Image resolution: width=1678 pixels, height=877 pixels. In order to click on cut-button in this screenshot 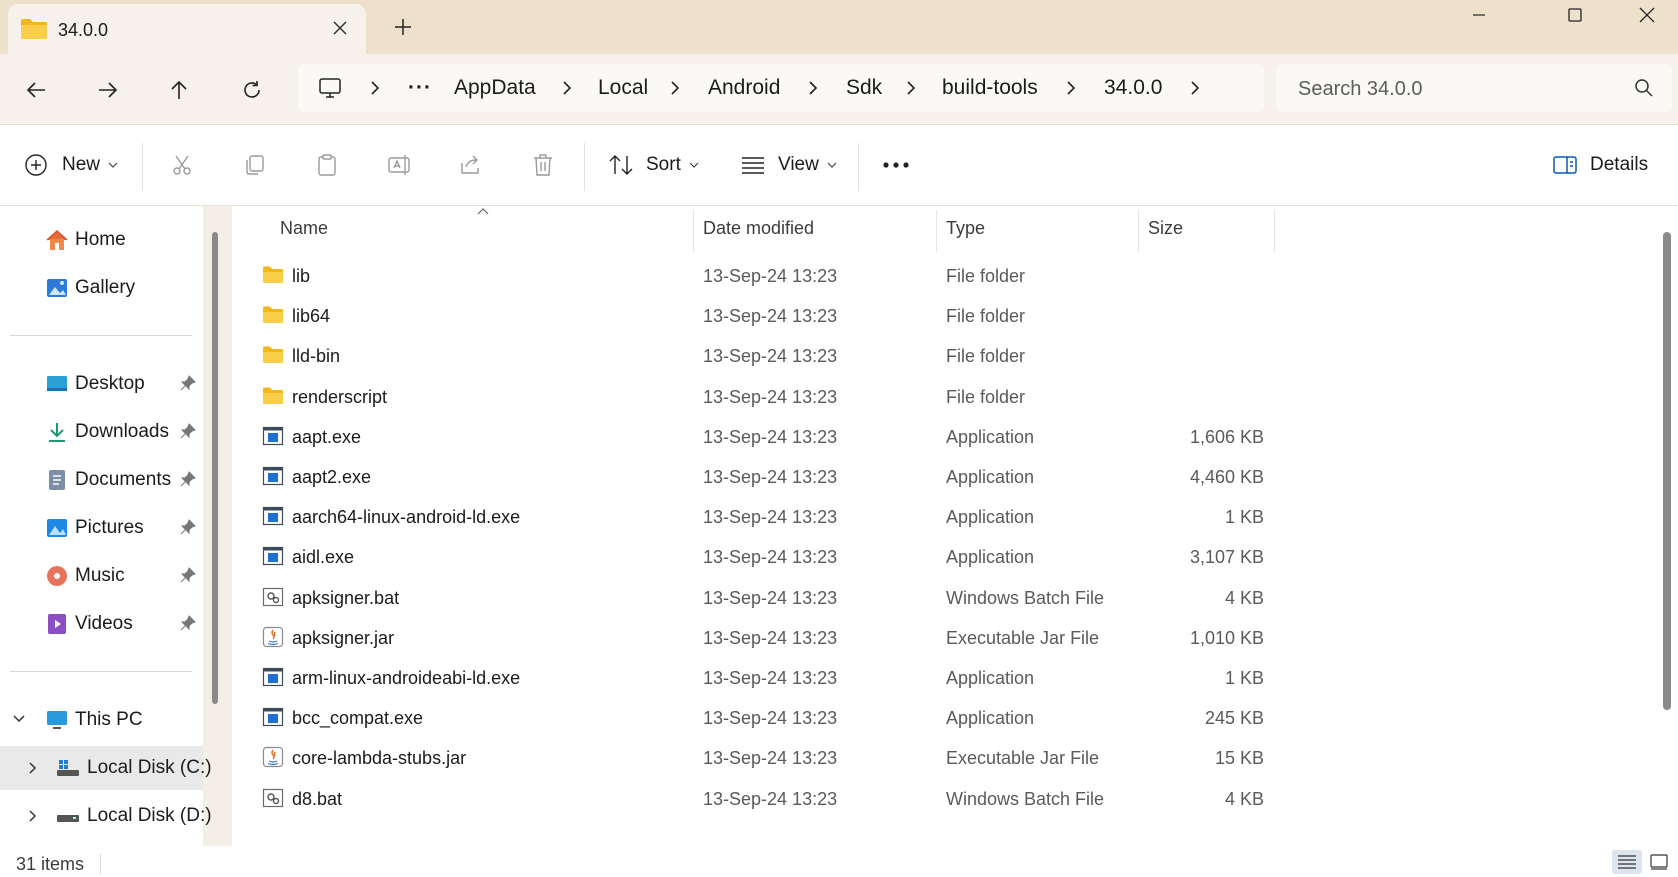, I will do `click(182, 165)`.